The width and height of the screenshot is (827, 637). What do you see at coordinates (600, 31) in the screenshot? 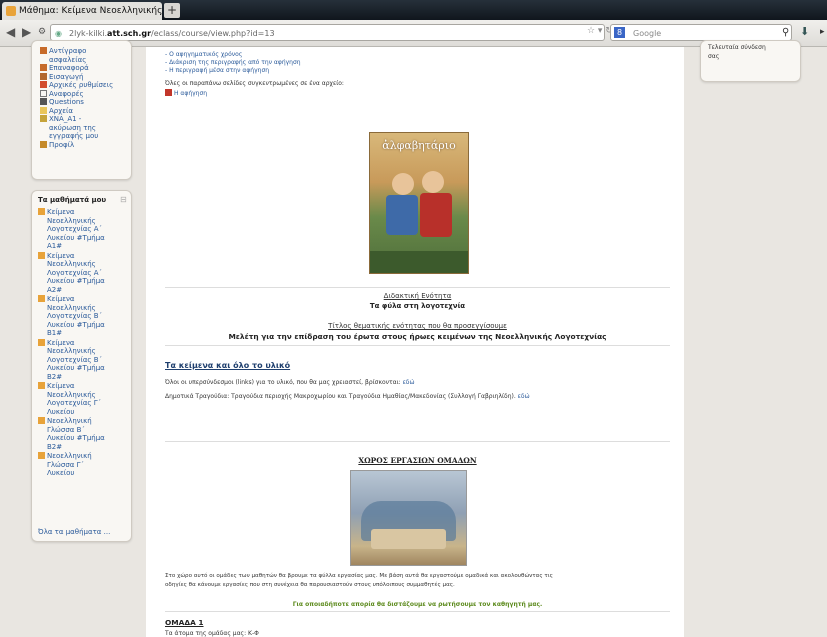
I see `bookmark-star-icon: ☆ ▾ ↻` at bounding box center [600, 31].